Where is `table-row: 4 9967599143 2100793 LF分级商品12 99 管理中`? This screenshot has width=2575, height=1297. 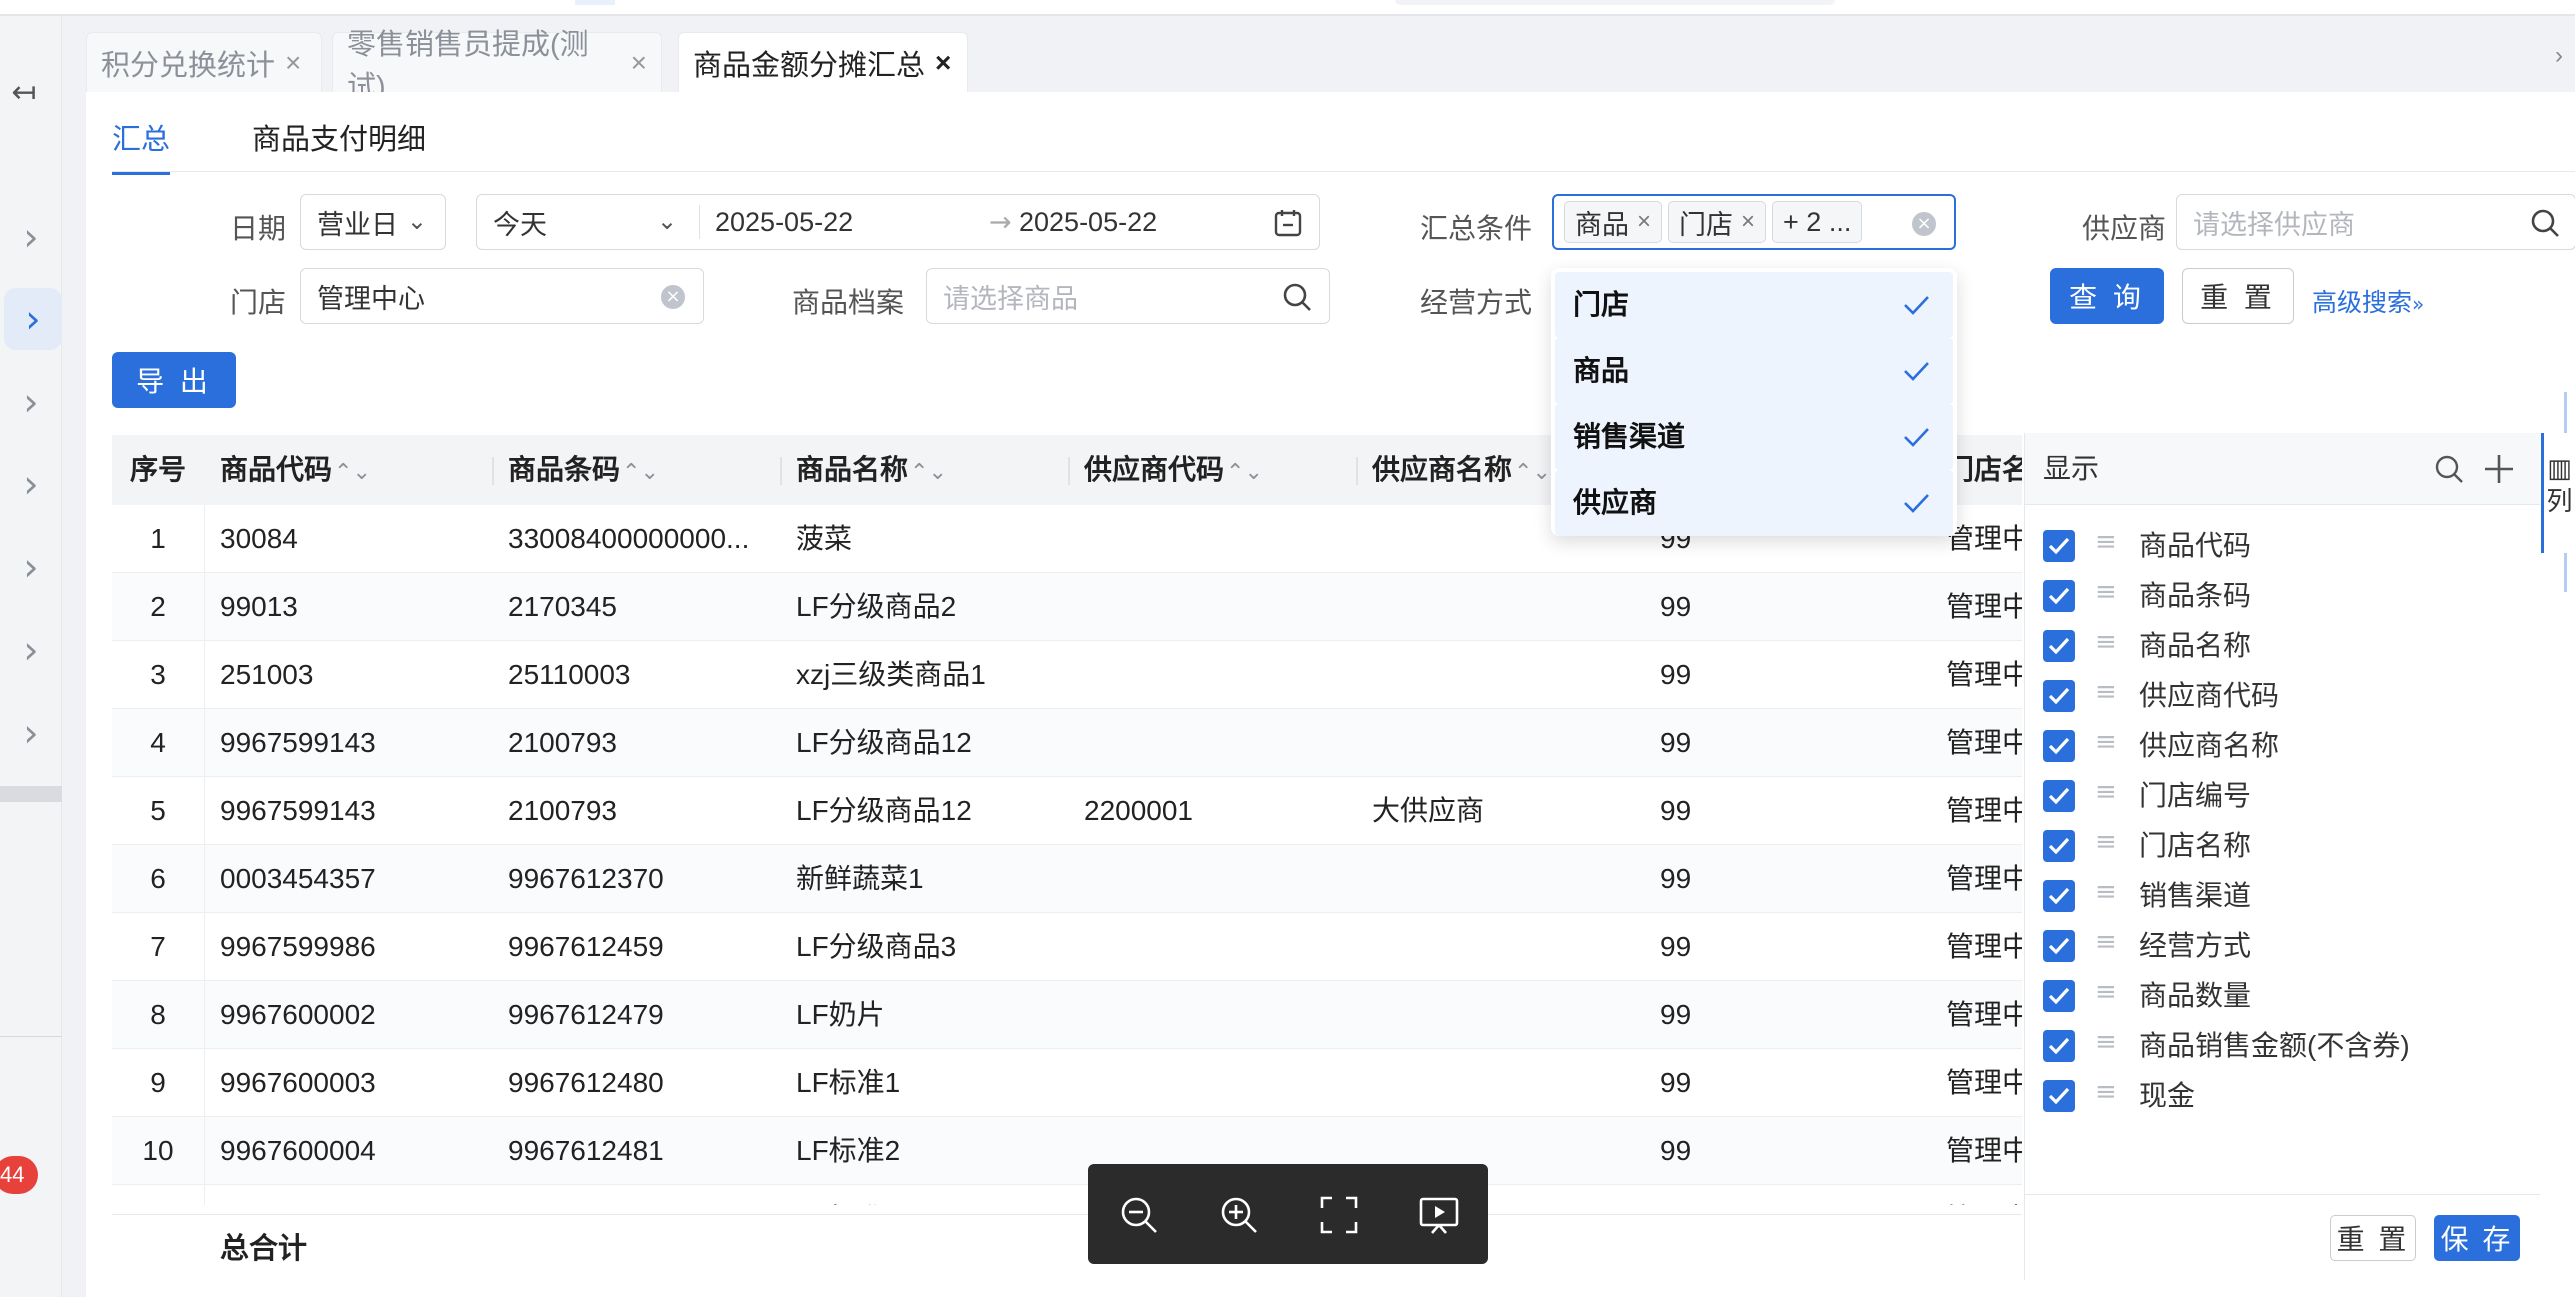 table-row: 4 9967599143 2100793 LF分级商品12 99 管理中 is located at coordinates (1067, 743).